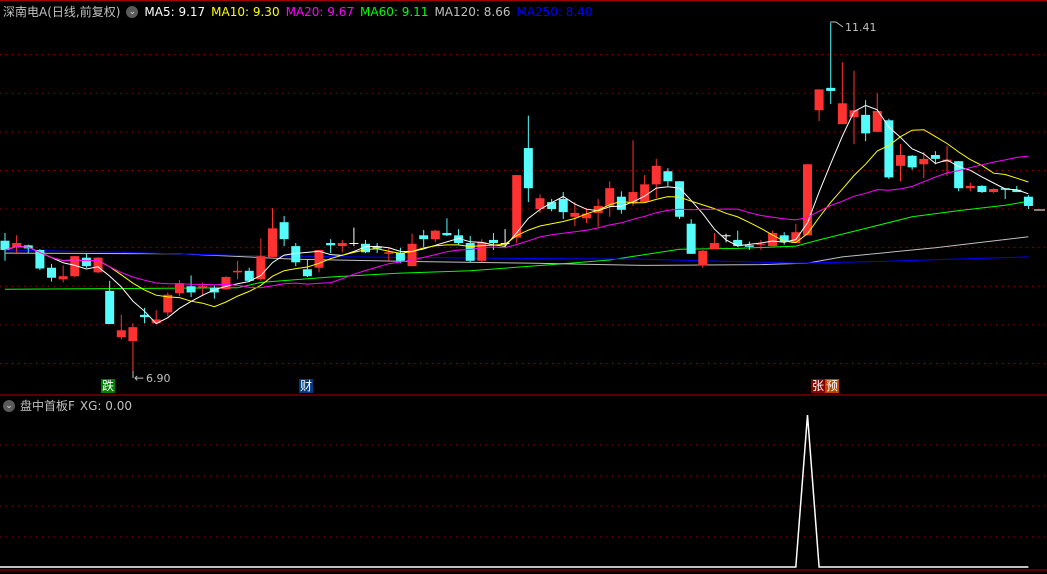 The image size is (1047, 574). Describe the element at coordinates (320, 11) in the screenshot. I see `ma20-label: MA20: 9.67` at that location.